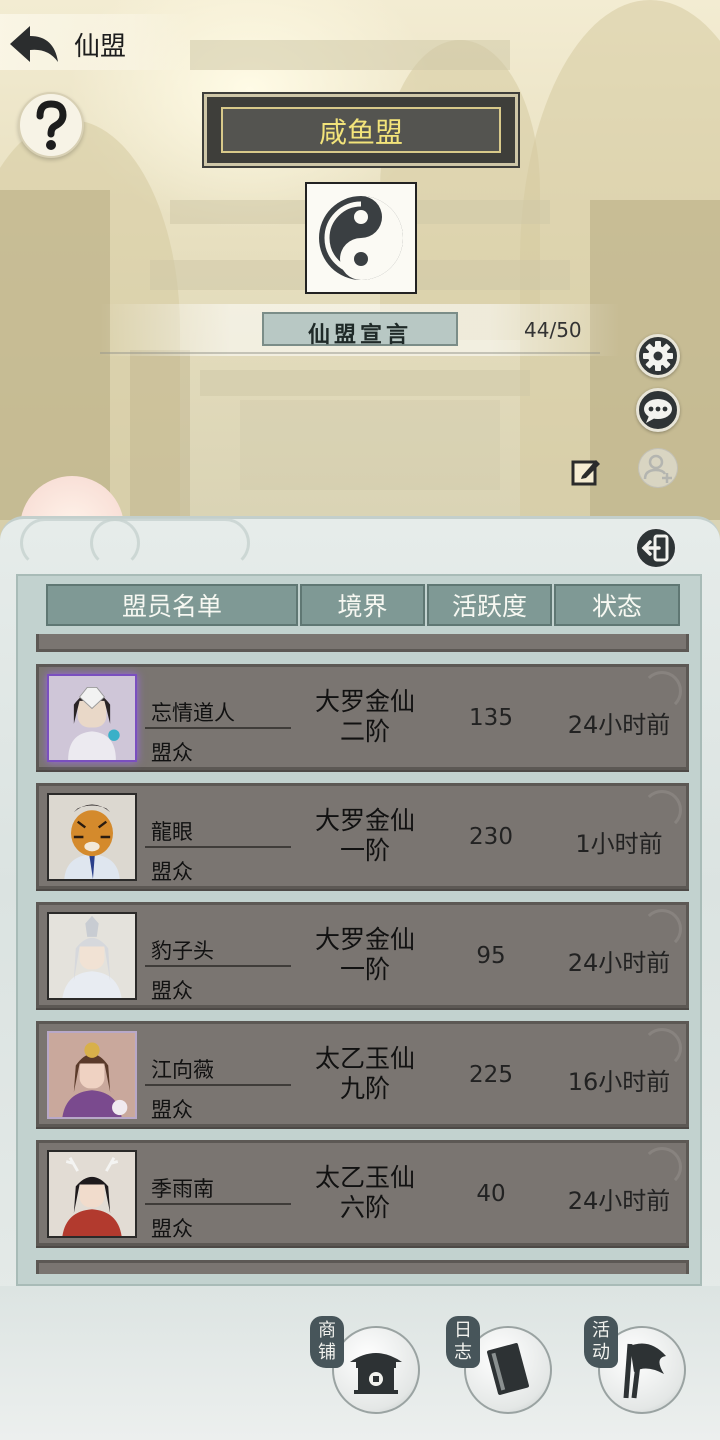 The height and width of the screenshot is (1440, 720). What do you see at coordinates (100, 47) in the screenshot?
I see `page-title: 仙盟` at bounding box center [100, 47].